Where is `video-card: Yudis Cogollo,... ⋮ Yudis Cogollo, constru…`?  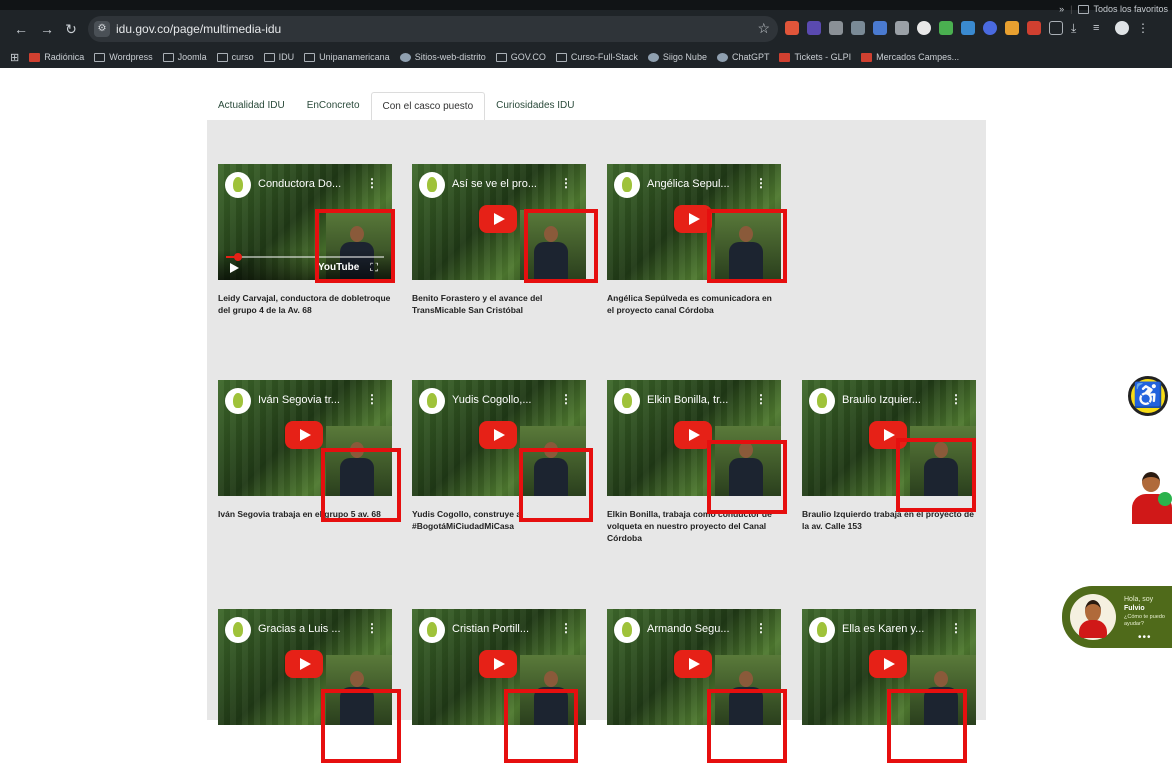
video-card: Yudis Cogollo,... ⋮ Yudis Cogollo, constru… is located at coordinates (502, 456).